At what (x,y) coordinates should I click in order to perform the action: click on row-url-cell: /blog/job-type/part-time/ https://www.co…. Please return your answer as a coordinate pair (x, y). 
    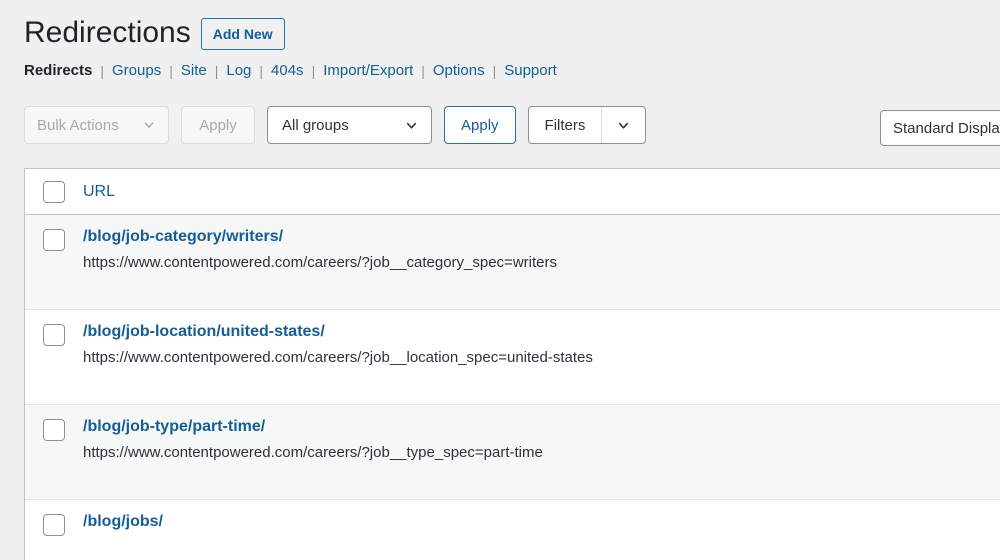
    Looking at the image, I should click on (541, 440).